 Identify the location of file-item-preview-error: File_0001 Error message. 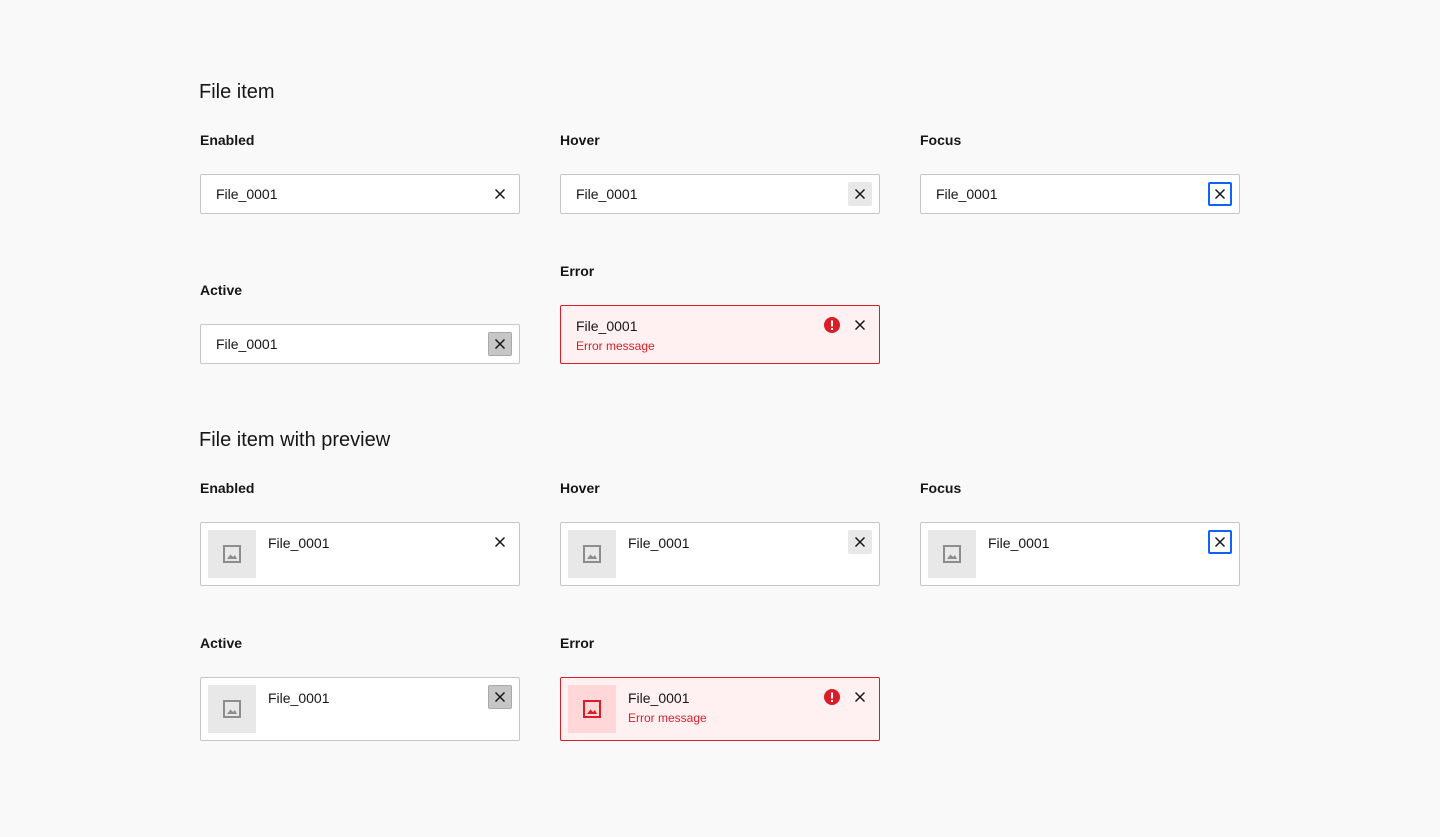
(720, 709).